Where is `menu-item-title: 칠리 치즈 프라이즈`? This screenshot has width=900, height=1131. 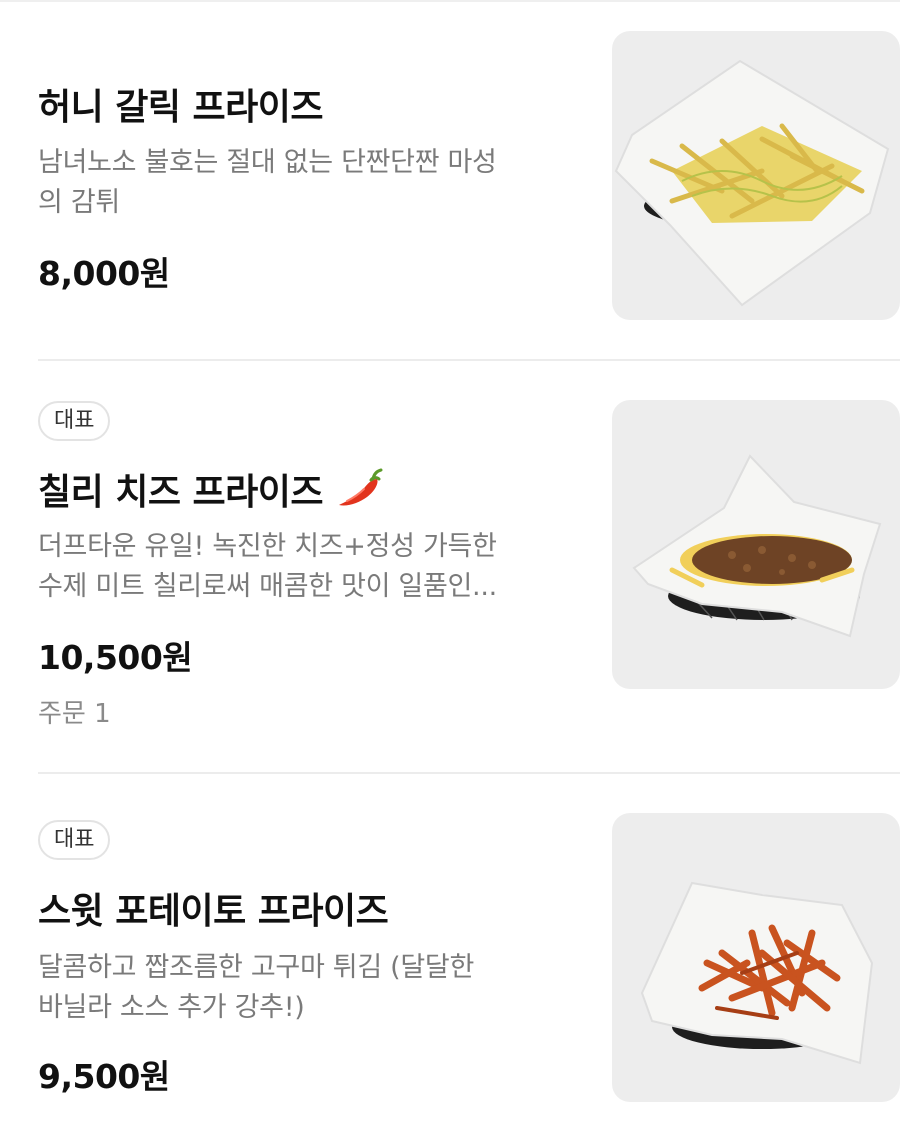 menu-item-title: 칠리 치즈 프라이즈 is located at coordinates (211, 489).